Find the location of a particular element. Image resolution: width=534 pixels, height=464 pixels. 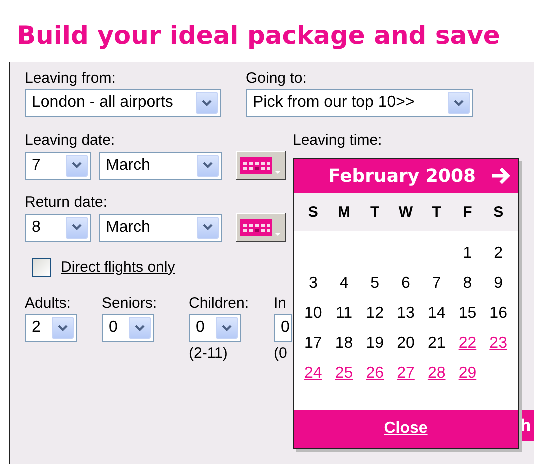

calendar-day: 1 is located at coordinates (467, 254).